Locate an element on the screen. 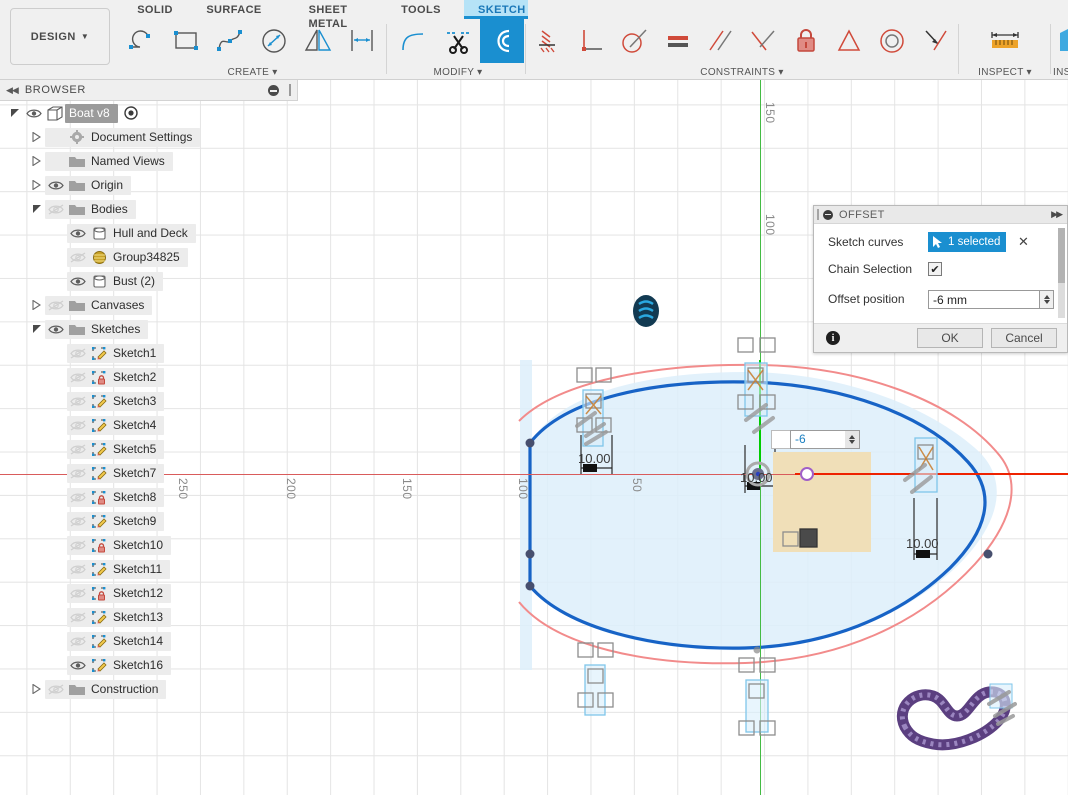 This screenshot has width=1068, height=795. tree-item-content: Origin is located at coordinates (88, 185).